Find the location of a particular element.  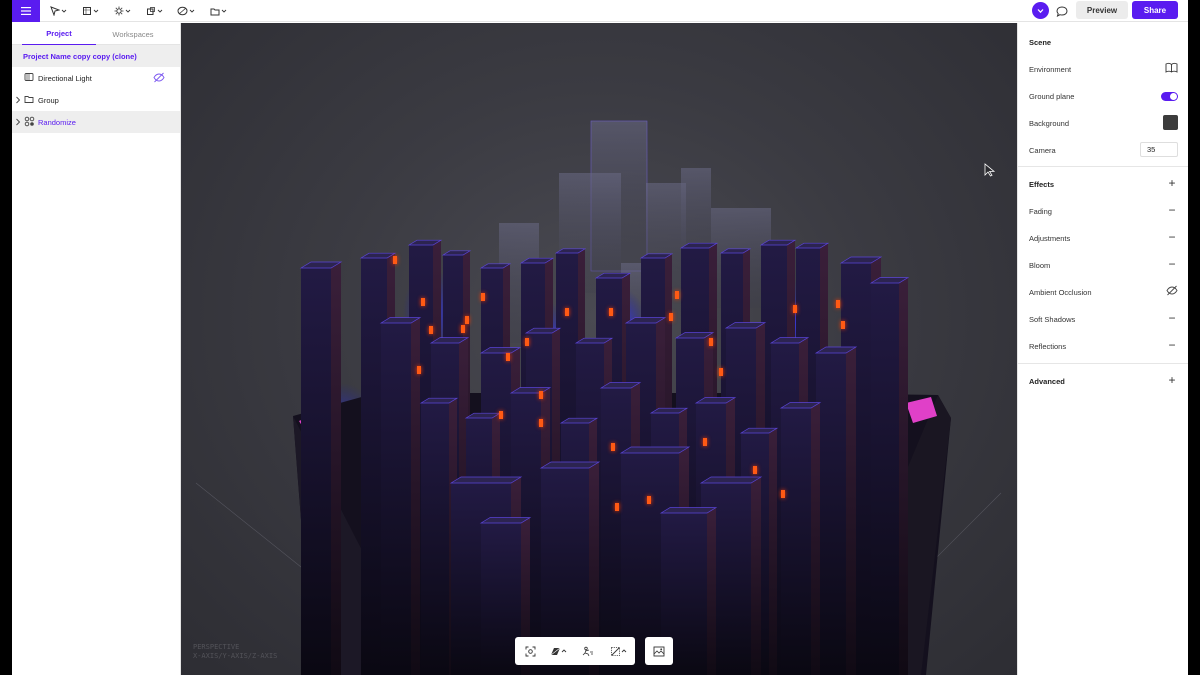

mouse-cursor-icon is located at coordinates (990, 170).